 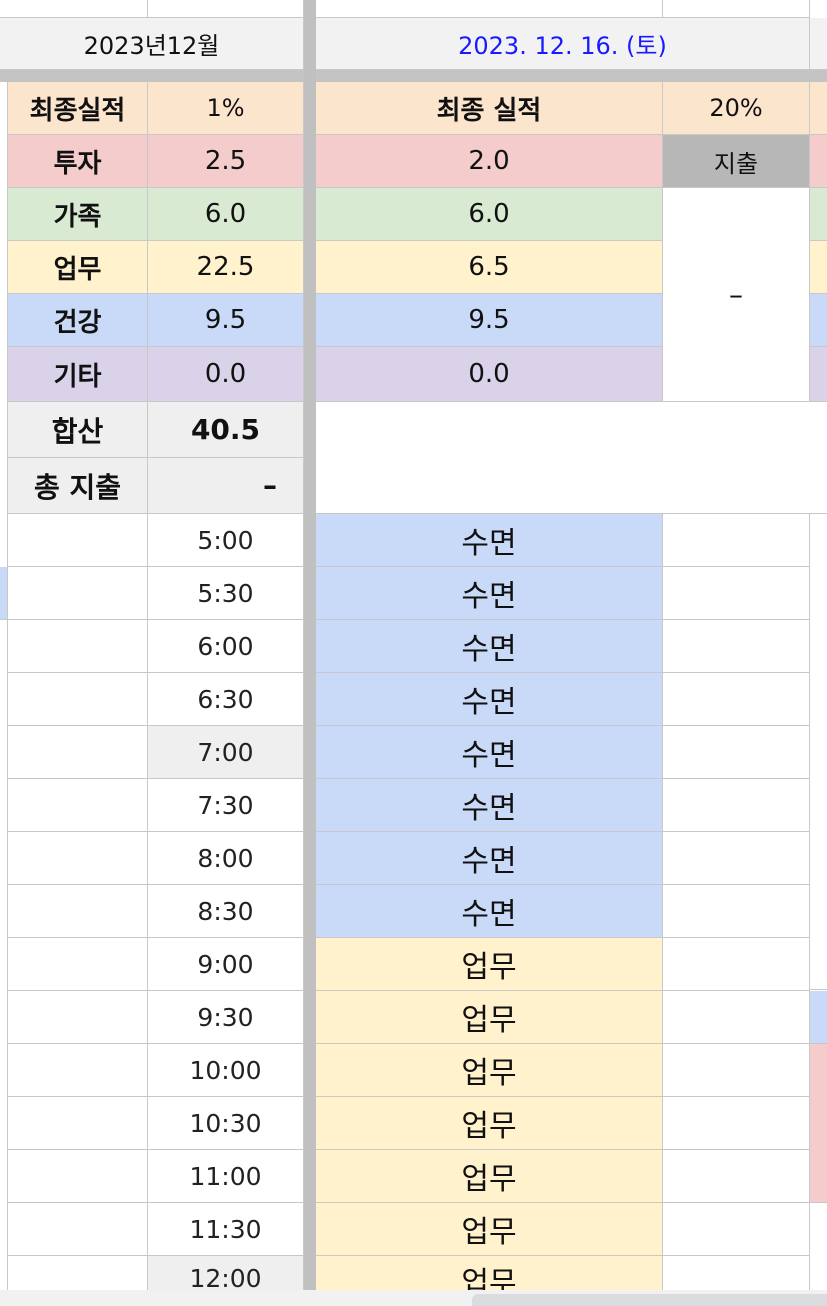 I want to click on category-investment-label: 투자, so click(x=78, y=161).